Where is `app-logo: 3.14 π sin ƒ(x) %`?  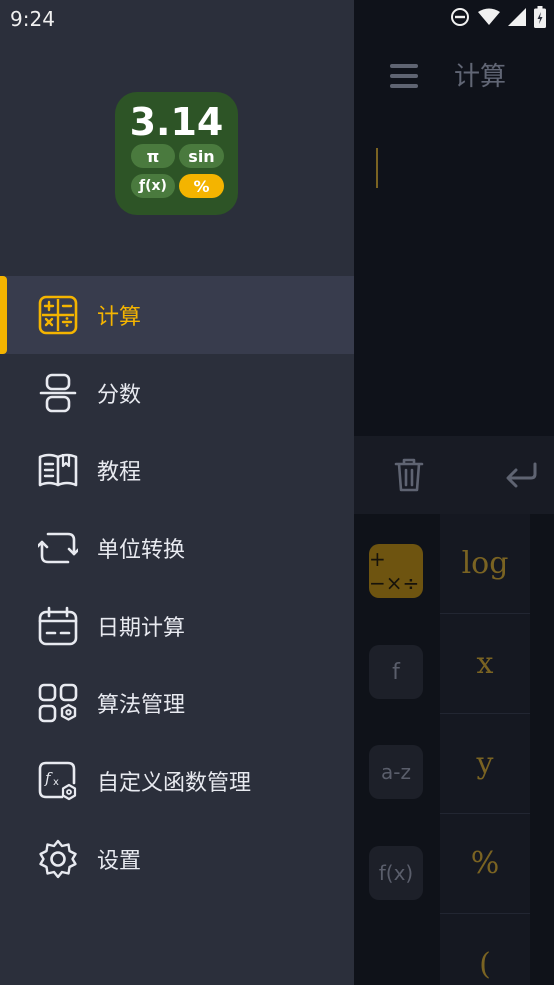
app-logo: 3.14 π sin ƒ(x) % is located at coordinates (176, 153).